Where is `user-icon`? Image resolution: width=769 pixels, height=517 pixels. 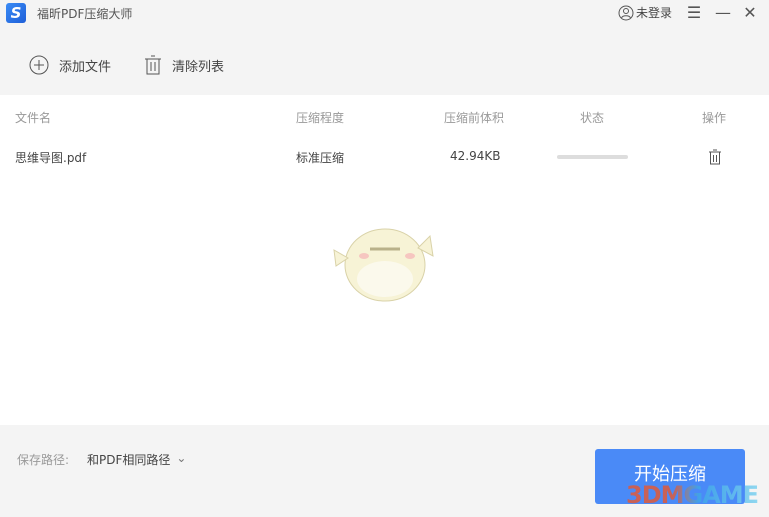 user-icon is located at coordinates (626, 12).